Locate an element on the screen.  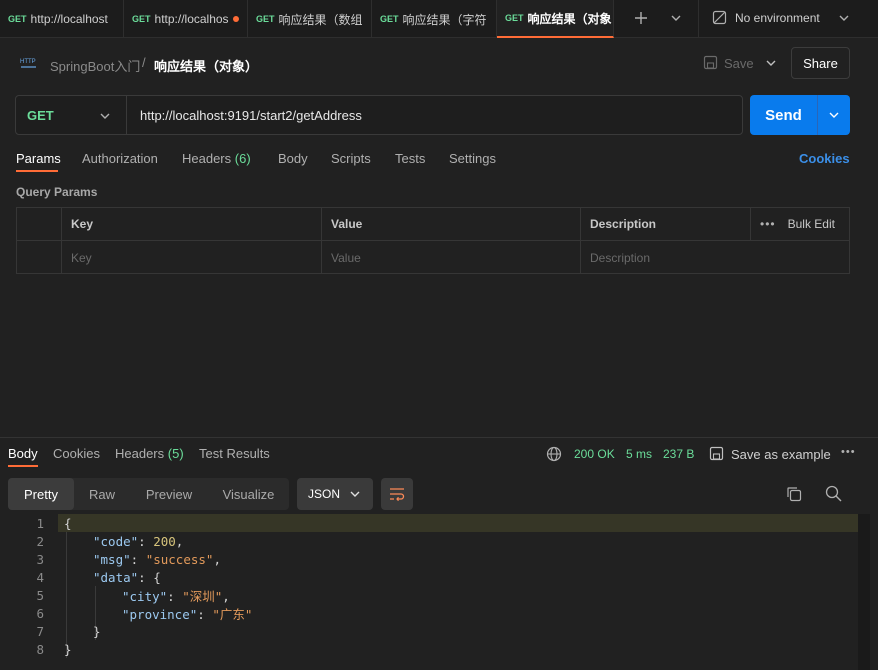
new-tab-icon is located at coordinates (641, 18).